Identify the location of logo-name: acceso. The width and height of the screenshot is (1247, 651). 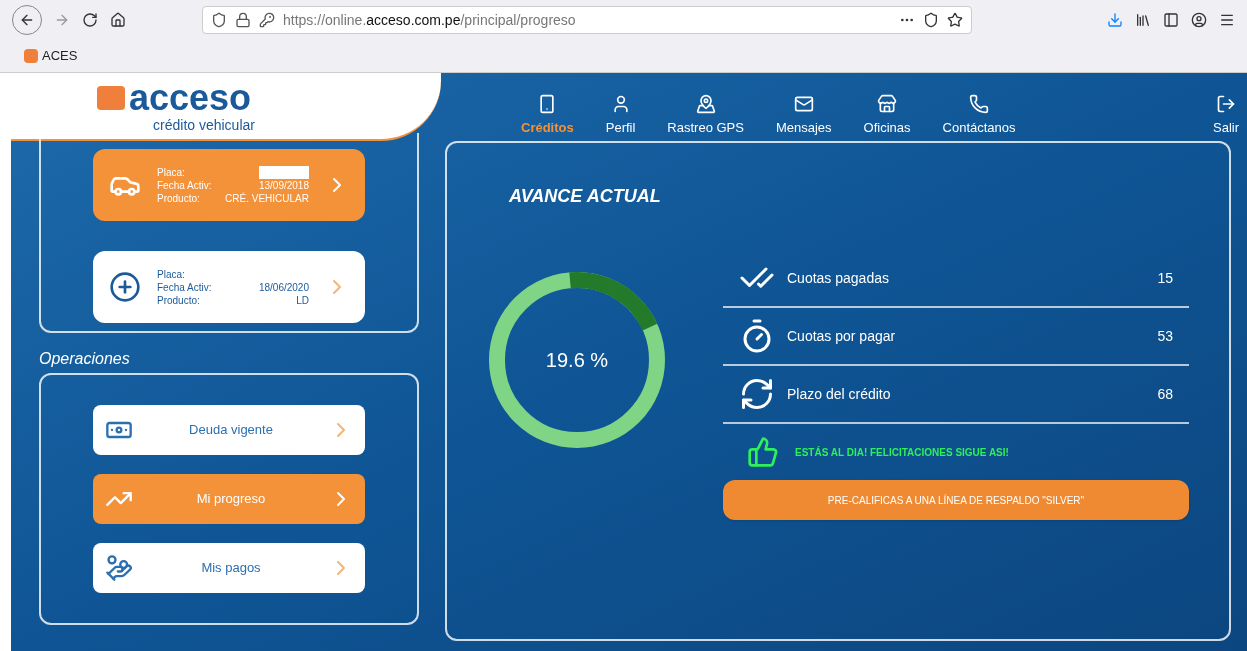
(190, 98).